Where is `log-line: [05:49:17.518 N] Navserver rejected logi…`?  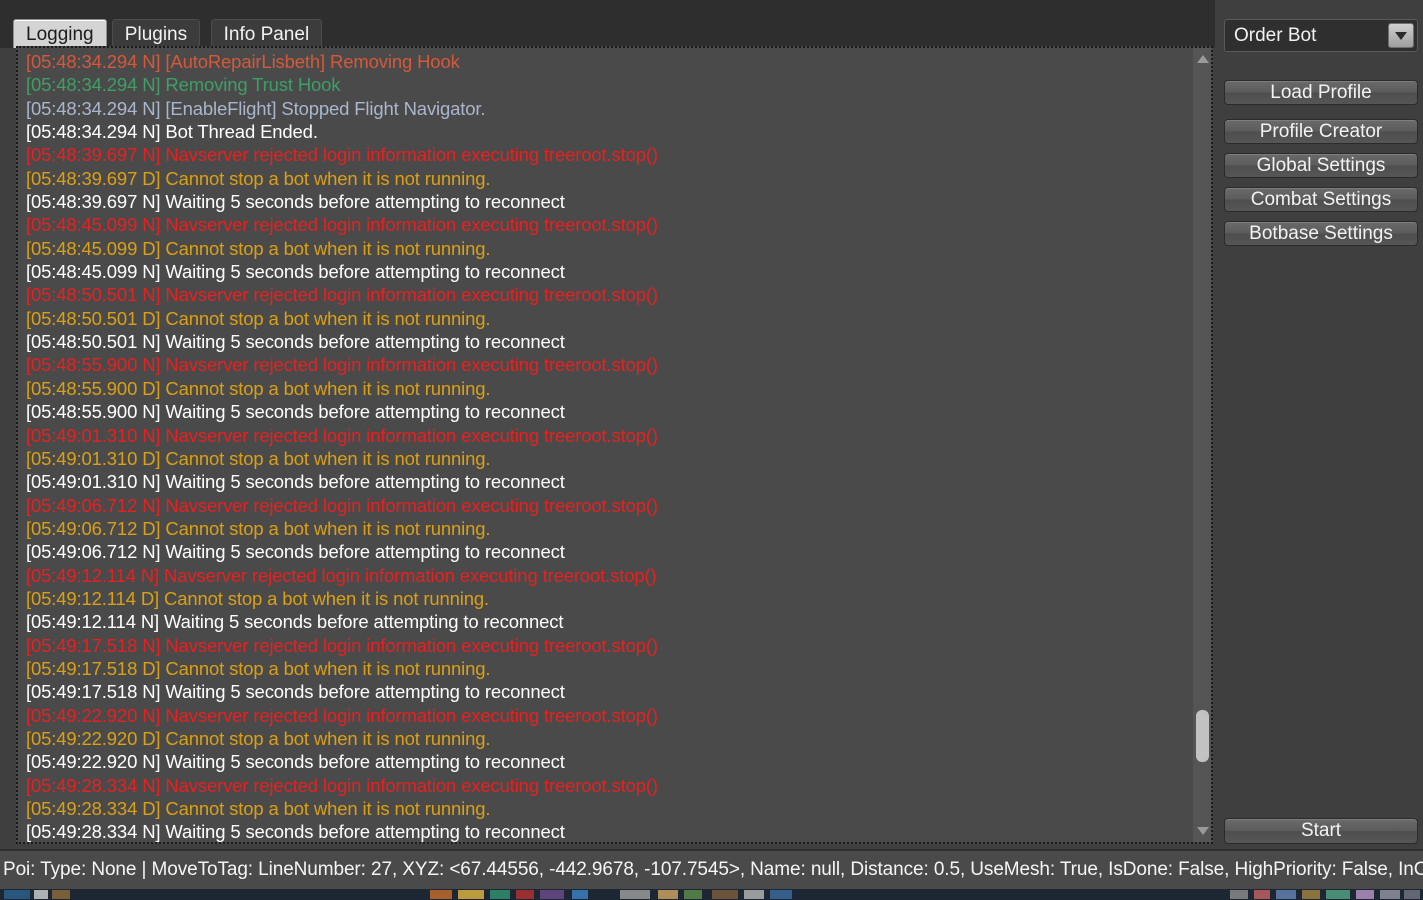
log-line: [05:49:17.518 N] Navserver rejected logi… is located at coordinates (342, 645).